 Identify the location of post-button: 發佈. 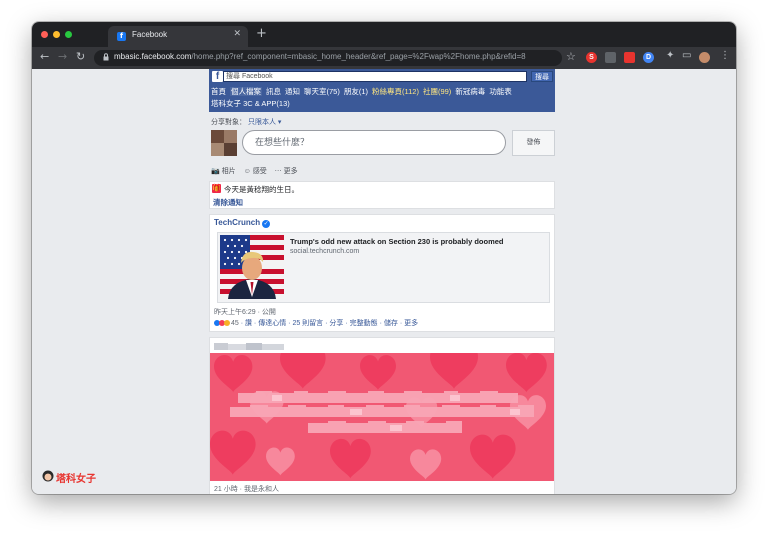
(533, 143).